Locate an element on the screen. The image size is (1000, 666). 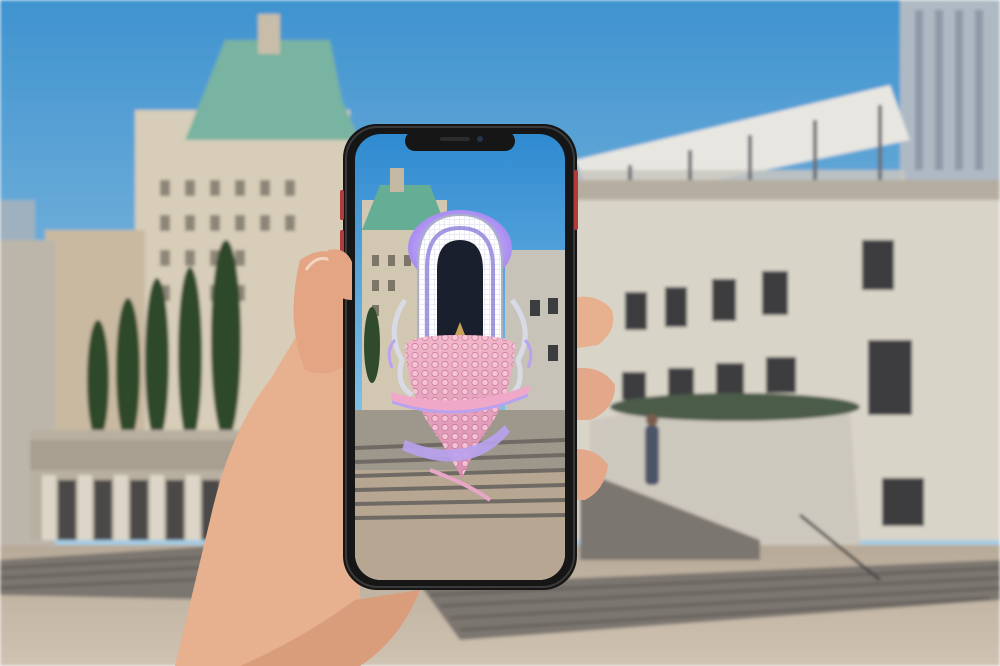
person-figure is located at coordinates (652, 455).